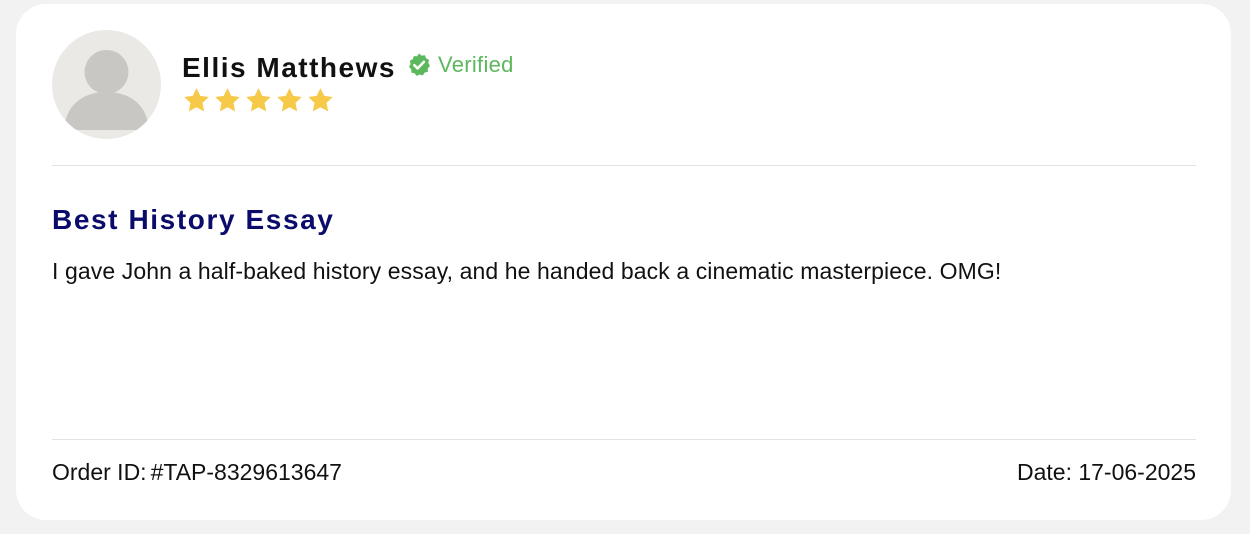 Image resolution: width=1250 pixels, height=534 pixels. I want to click on verified-badge: Verified, so click(460, 65).